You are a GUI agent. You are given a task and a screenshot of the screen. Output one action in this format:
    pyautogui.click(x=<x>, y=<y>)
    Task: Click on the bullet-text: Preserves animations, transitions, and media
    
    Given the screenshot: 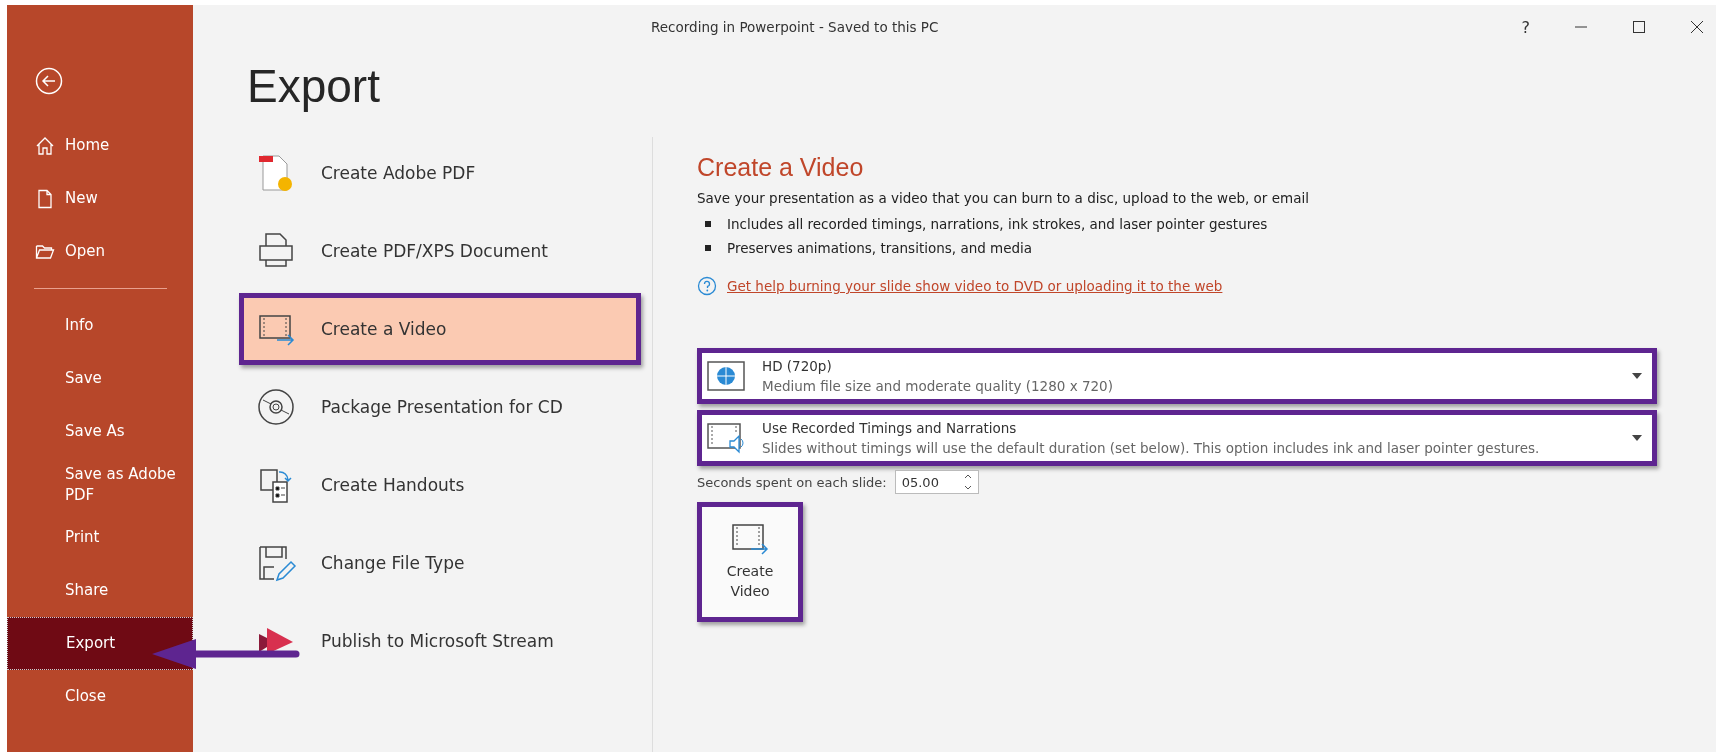 What is the action you would take?
    pyautogui.click(x=880, y=248)
    